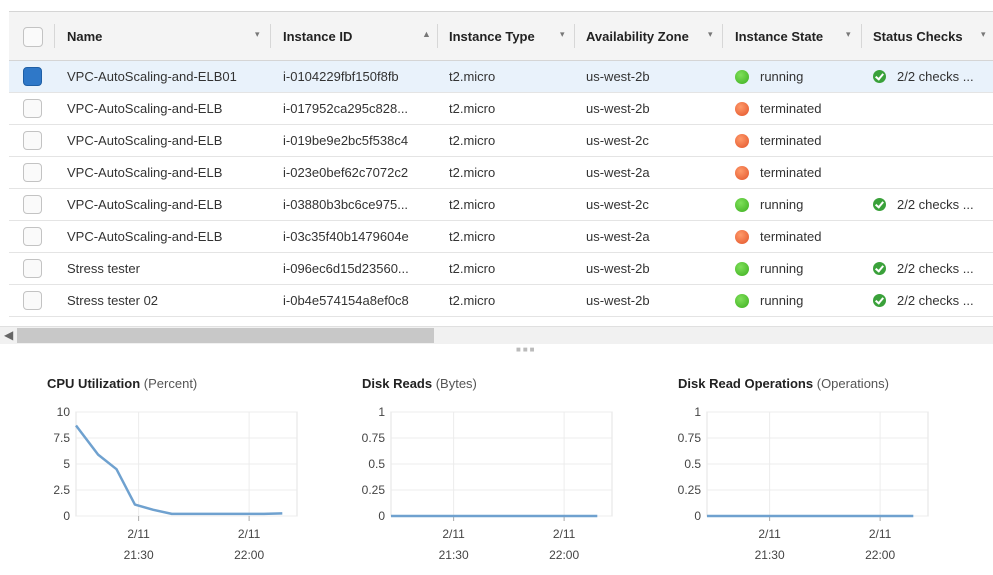  I want to click on cell-instance-id-text: i-0b4e574154a8ef0c8, so click(346, 300).